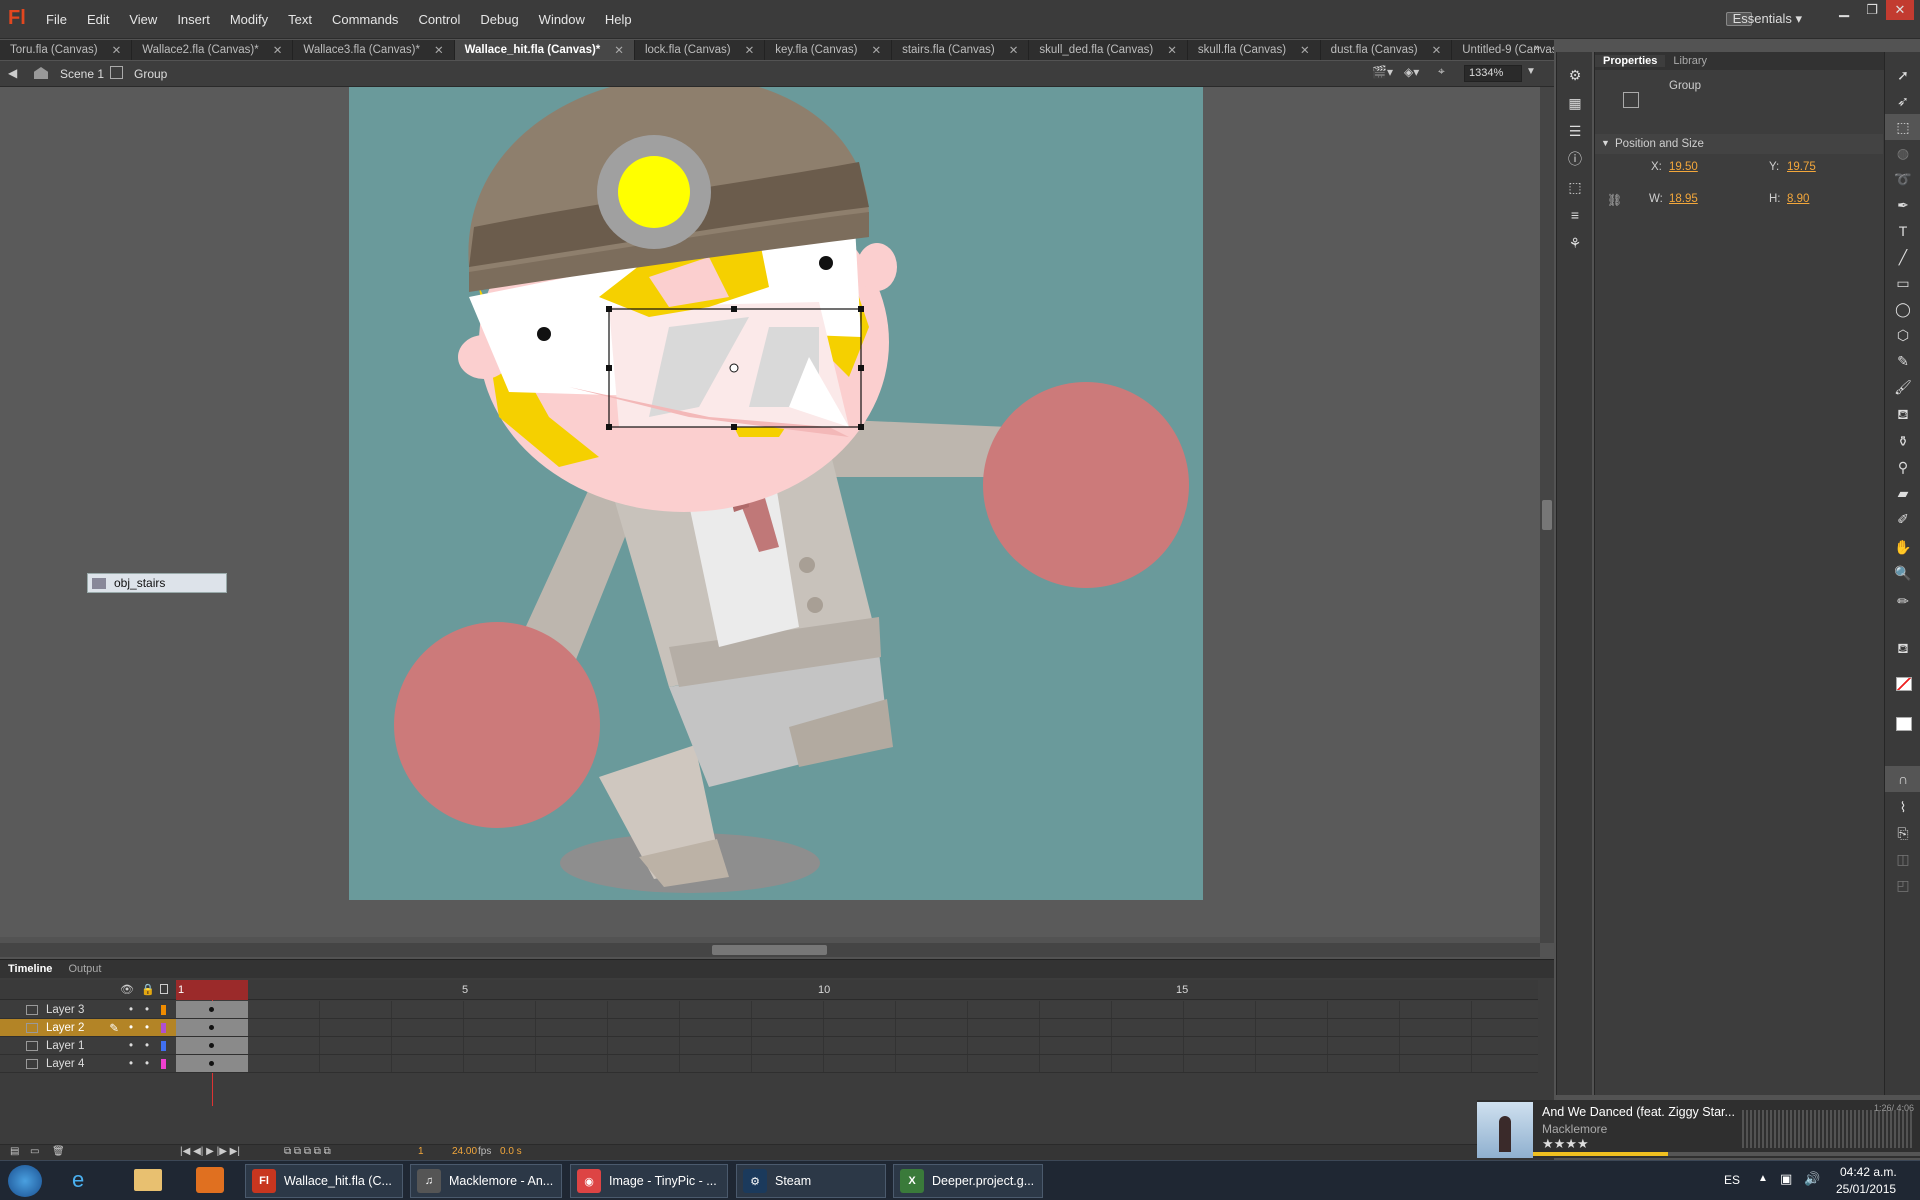  Describe the element at coordinates (213, 50) in the screenshot. I see `tab-document: Wallace2.fla (Canvas)* ✕` at that location.